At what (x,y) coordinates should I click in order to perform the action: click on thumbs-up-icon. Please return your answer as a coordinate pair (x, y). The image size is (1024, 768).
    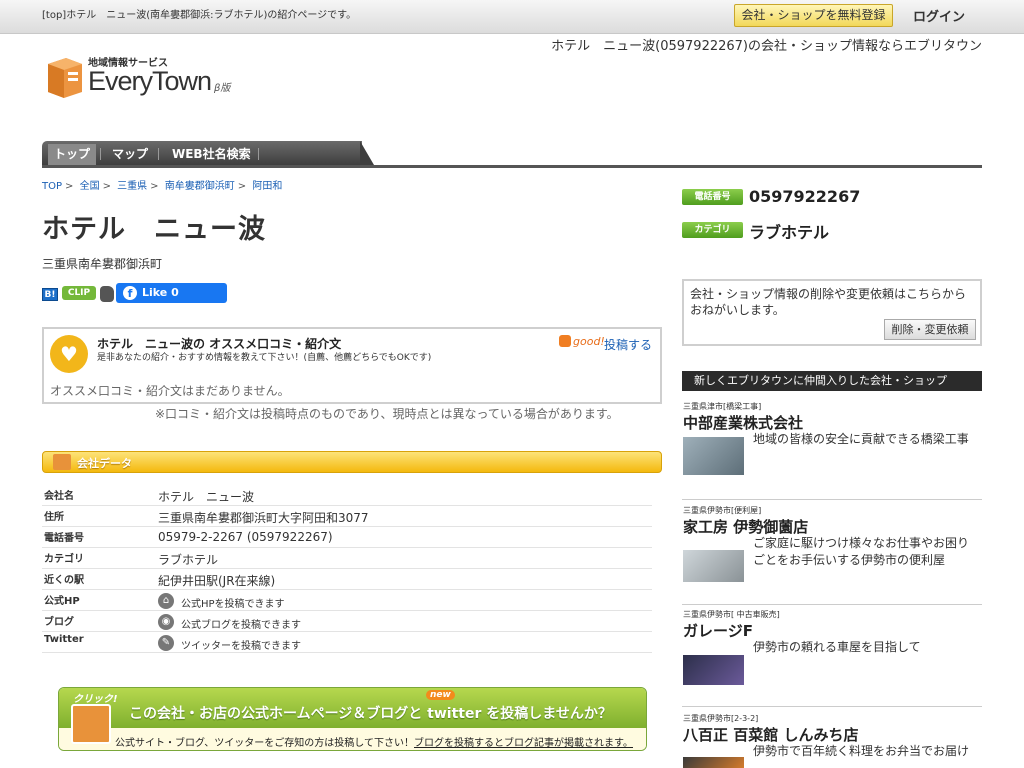
    Looking at the image, I should click on (565, 341).